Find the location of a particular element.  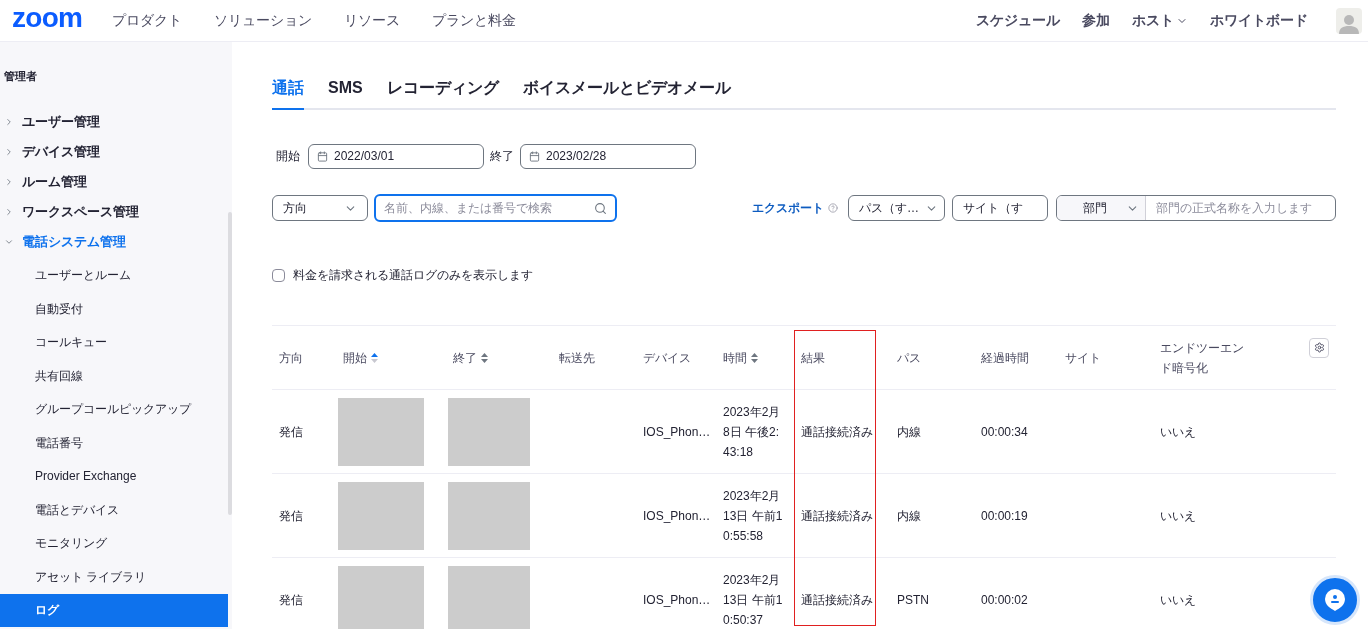

column-header: 時間 is located at coordinates (755, 357).